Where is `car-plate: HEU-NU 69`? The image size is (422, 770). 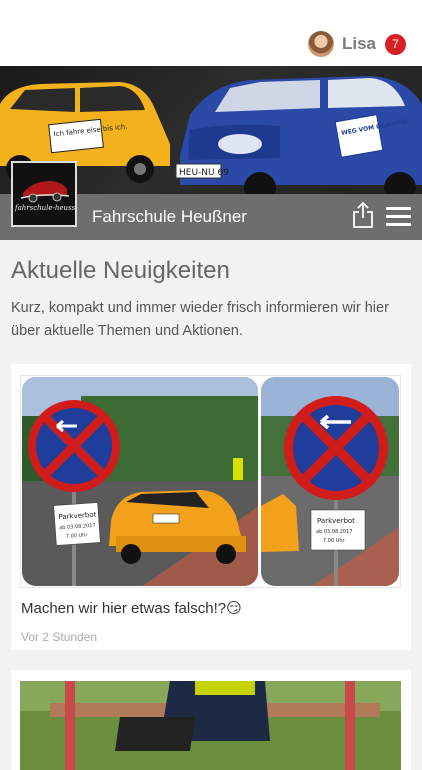 car-plate: HEU-NU 69 is located at coordinates (204, 173).